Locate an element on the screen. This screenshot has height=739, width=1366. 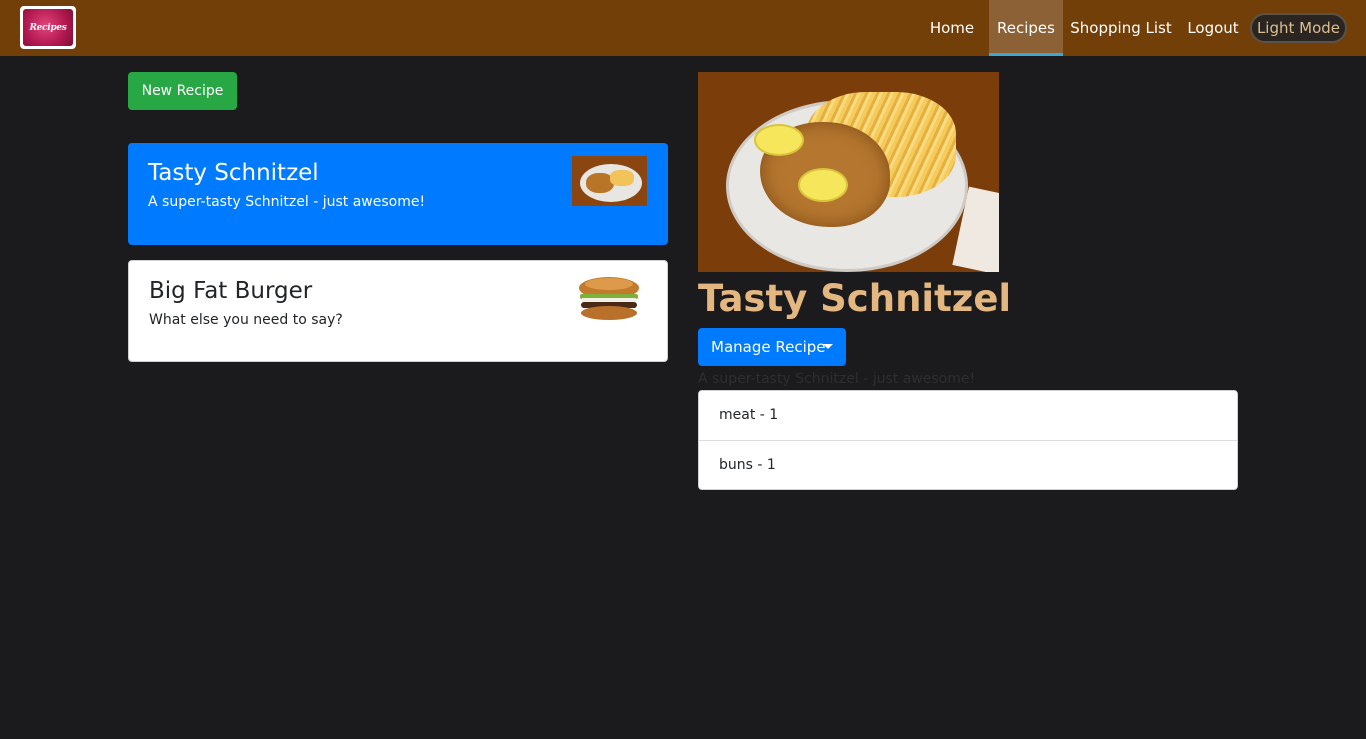
nav-recipes: Recipes is located at coordinates (1026, 28).